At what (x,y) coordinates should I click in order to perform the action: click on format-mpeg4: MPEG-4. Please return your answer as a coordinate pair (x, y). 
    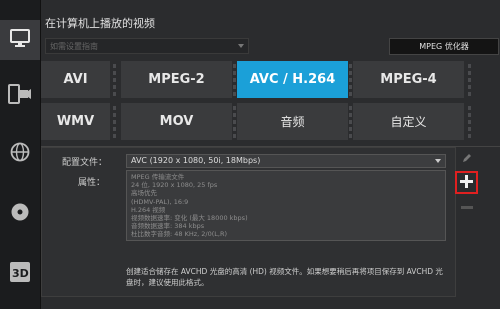
    Looking at the image, I should click on (408, 79).